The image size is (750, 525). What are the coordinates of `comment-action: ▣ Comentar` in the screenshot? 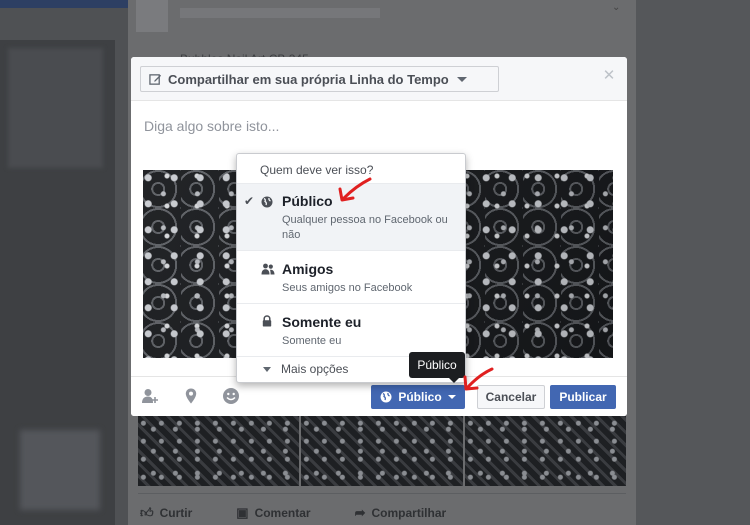 It's located at (273, 513).